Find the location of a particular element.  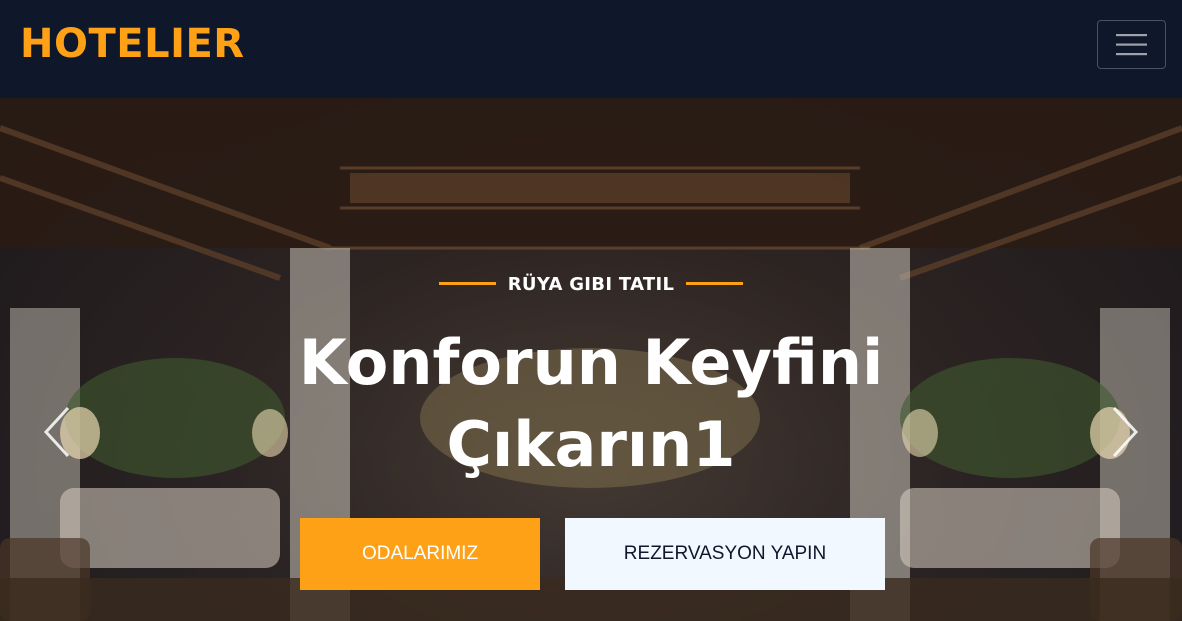

hamburger-icon is located at coordinates (1131, 45).